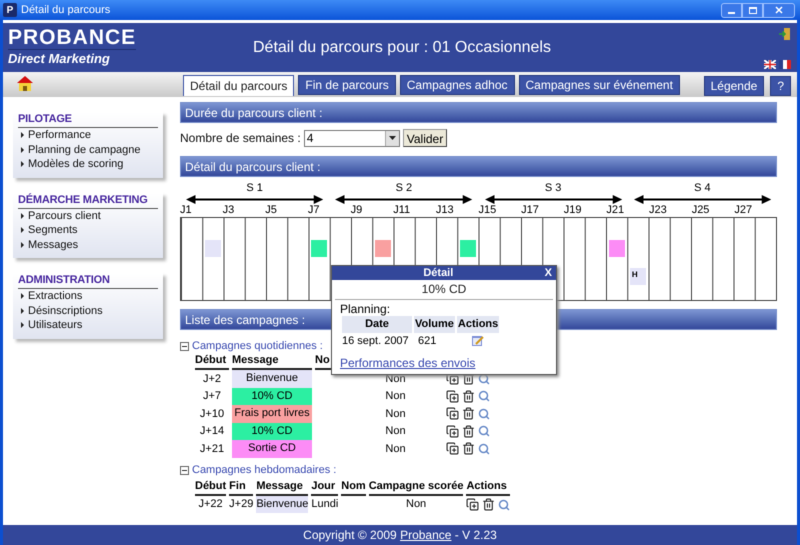  What do you see at coordinates (88, 120) in the screenshot?
I see `sidebar-title: PILOTAGE` at bounding box center [88, 120].